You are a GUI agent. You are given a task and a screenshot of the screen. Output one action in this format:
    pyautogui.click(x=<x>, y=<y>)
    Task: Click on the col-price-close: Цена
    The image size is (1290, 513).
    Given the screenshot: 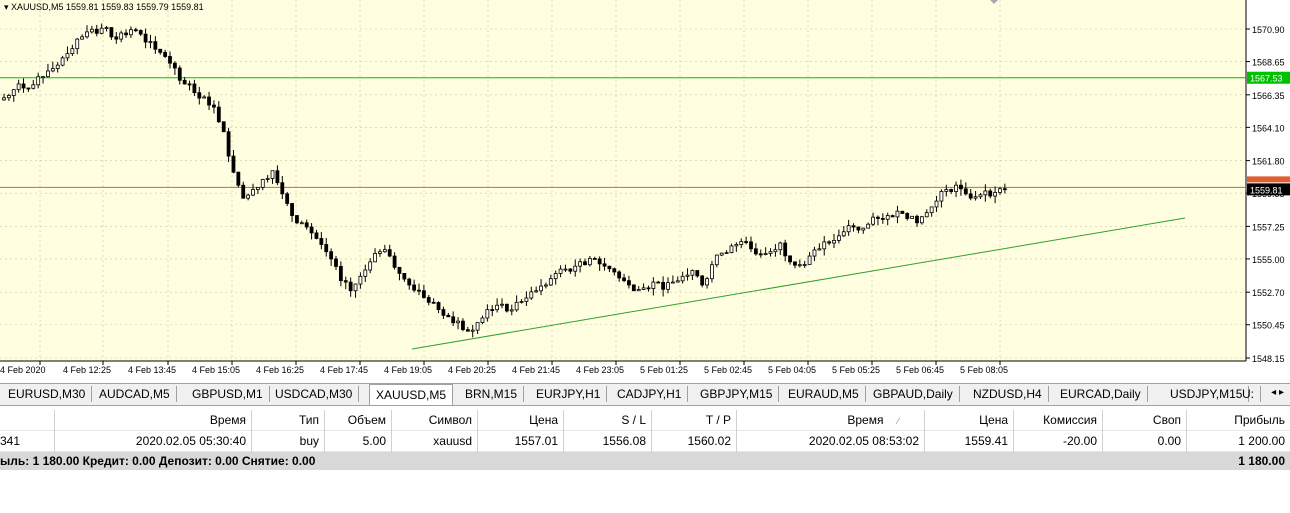 What is the action you would take?
    pyautogui.click(x=969, y=420)
    